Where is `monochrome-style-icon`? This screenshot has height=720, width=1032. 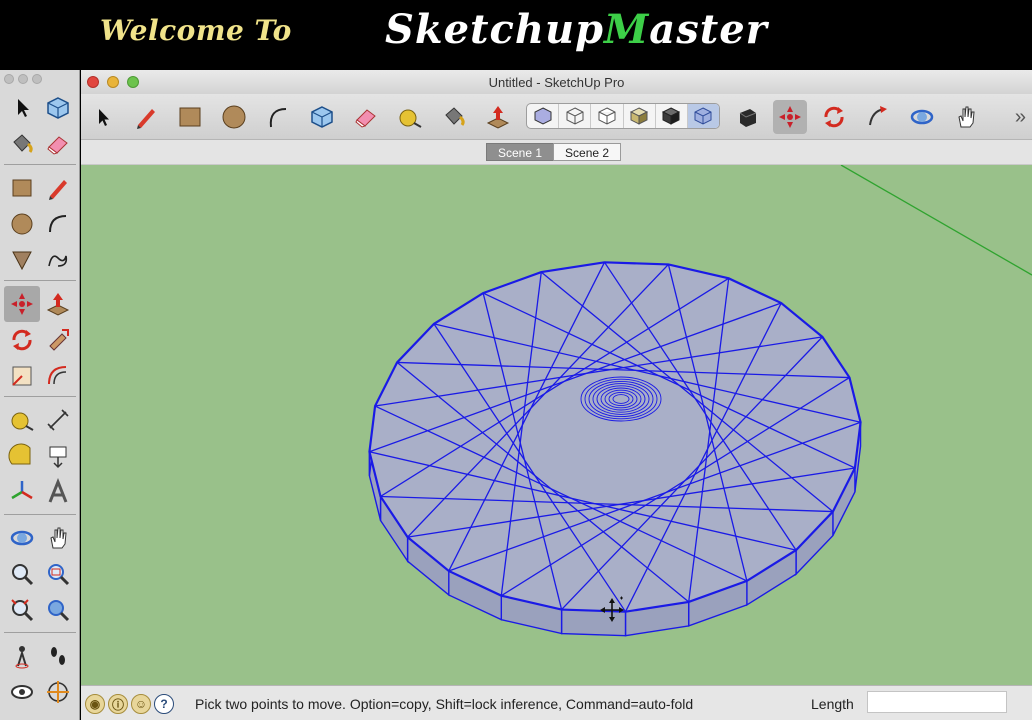 monochrome-style-icon is located at coordinates (703, 116).